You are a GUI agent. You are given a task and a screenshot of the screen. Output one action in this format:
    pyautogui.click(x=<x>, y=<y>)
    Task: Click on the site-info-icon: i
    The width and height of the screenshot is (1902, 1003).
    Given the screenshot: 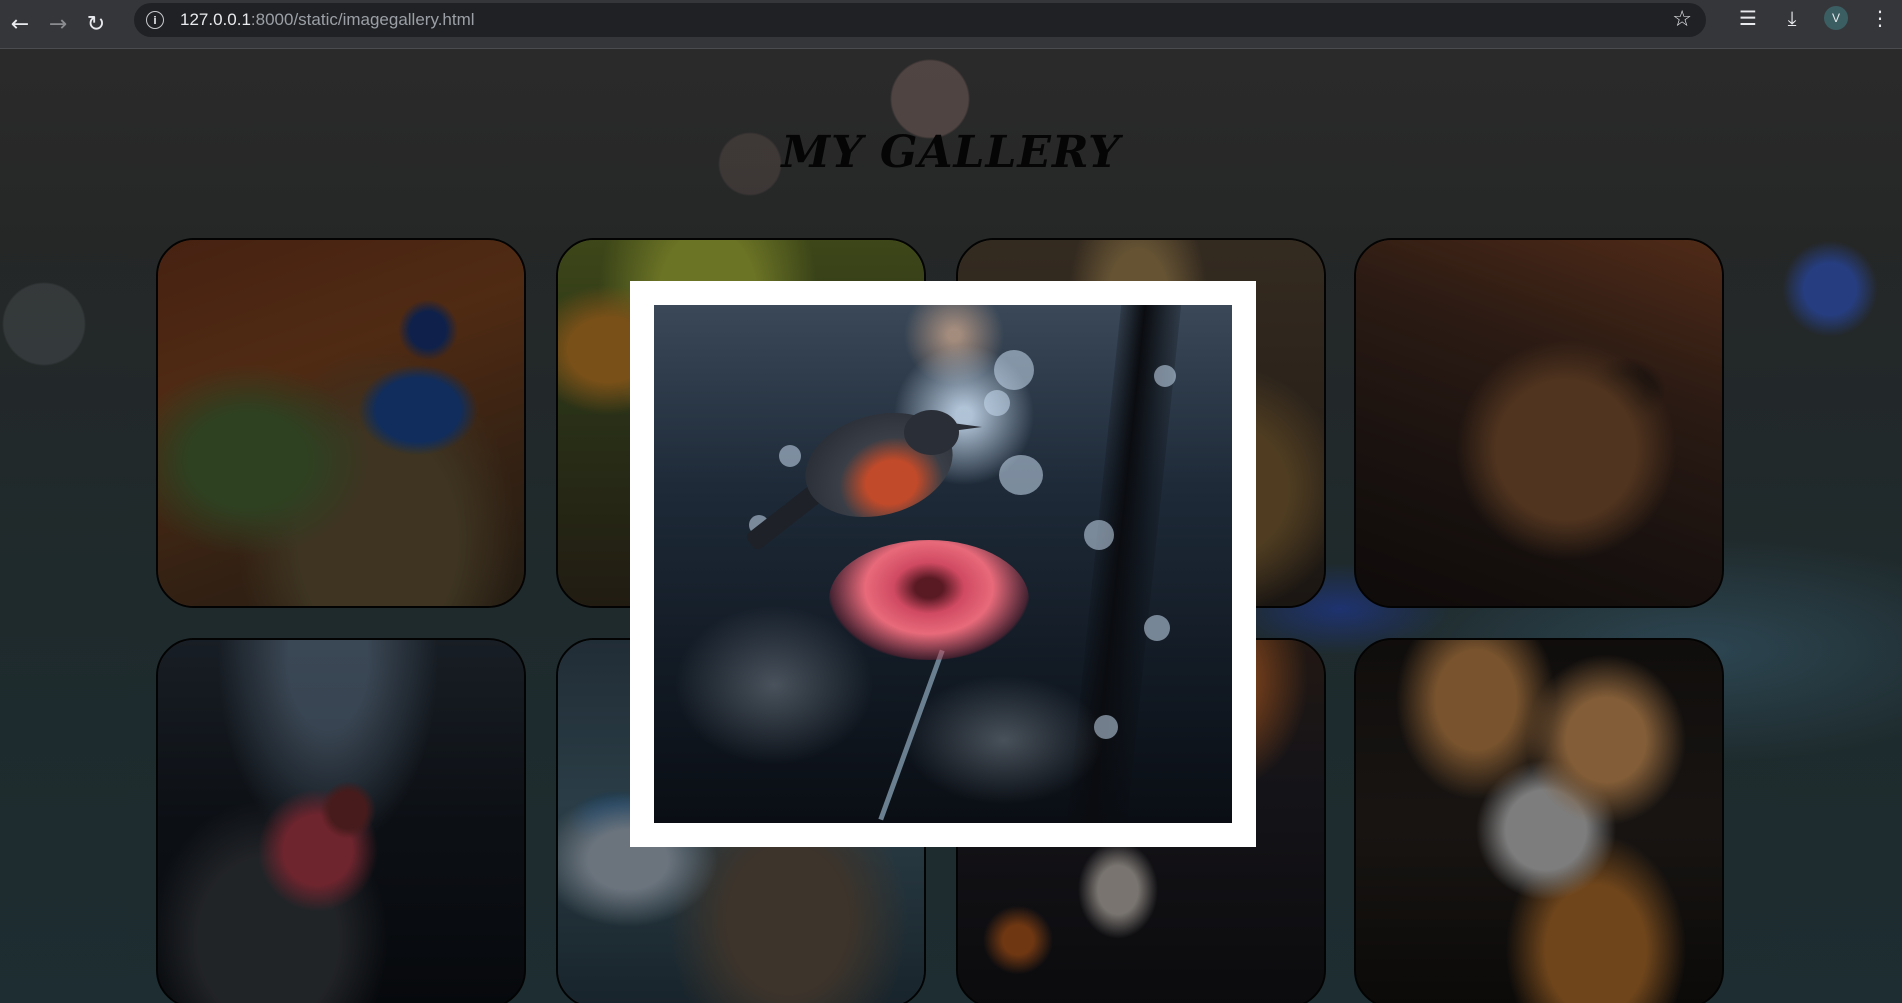 What is the action you would take?
    pyautogui.click(x=155, y=20)
    